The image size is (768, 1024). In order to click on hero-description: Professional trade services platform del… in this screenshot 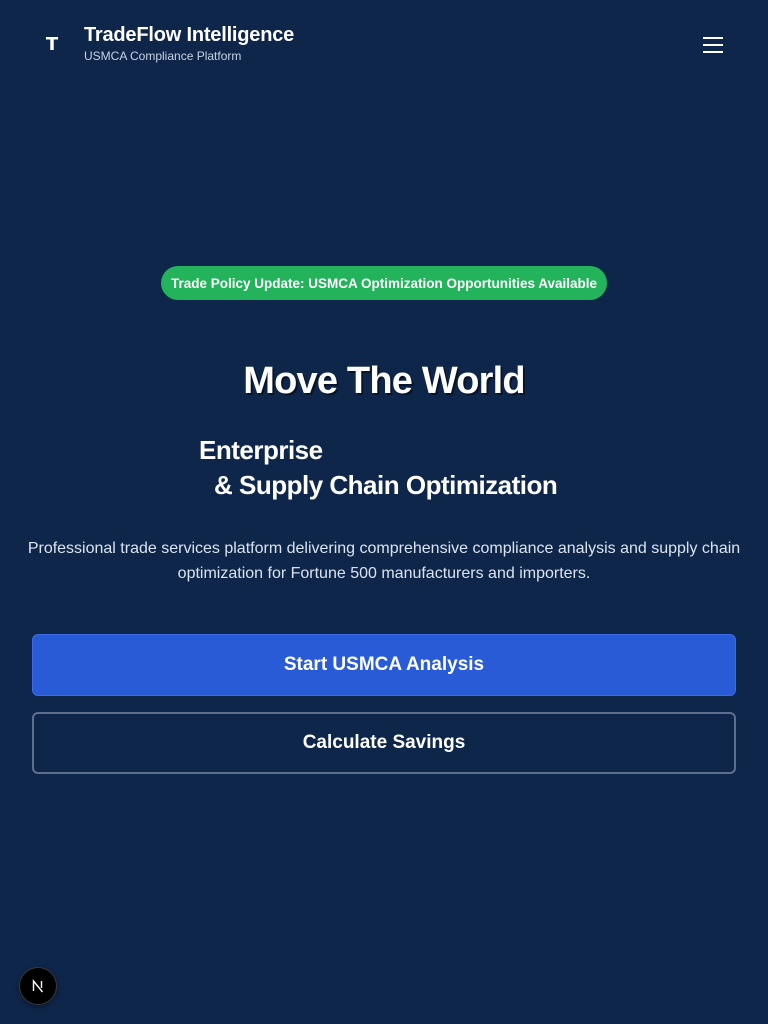, I will do `click(384, 561)`.